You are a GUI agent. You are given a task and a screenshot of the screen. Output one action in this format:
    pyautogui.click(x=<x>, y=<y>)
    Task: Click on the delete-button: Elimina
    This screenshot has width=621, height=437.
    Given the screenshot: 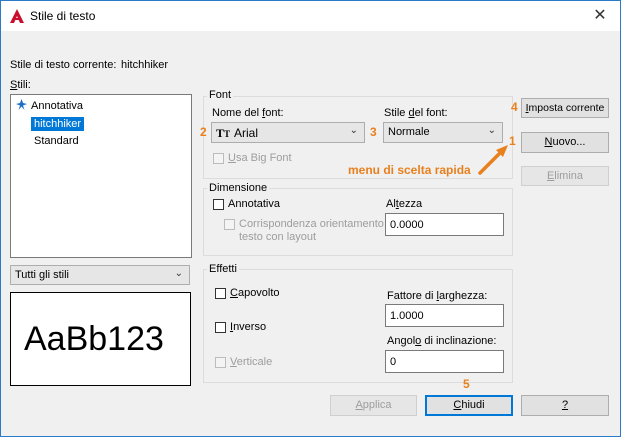 What is the action you would take?
    pyautogui.click(x=565, y=176)
    